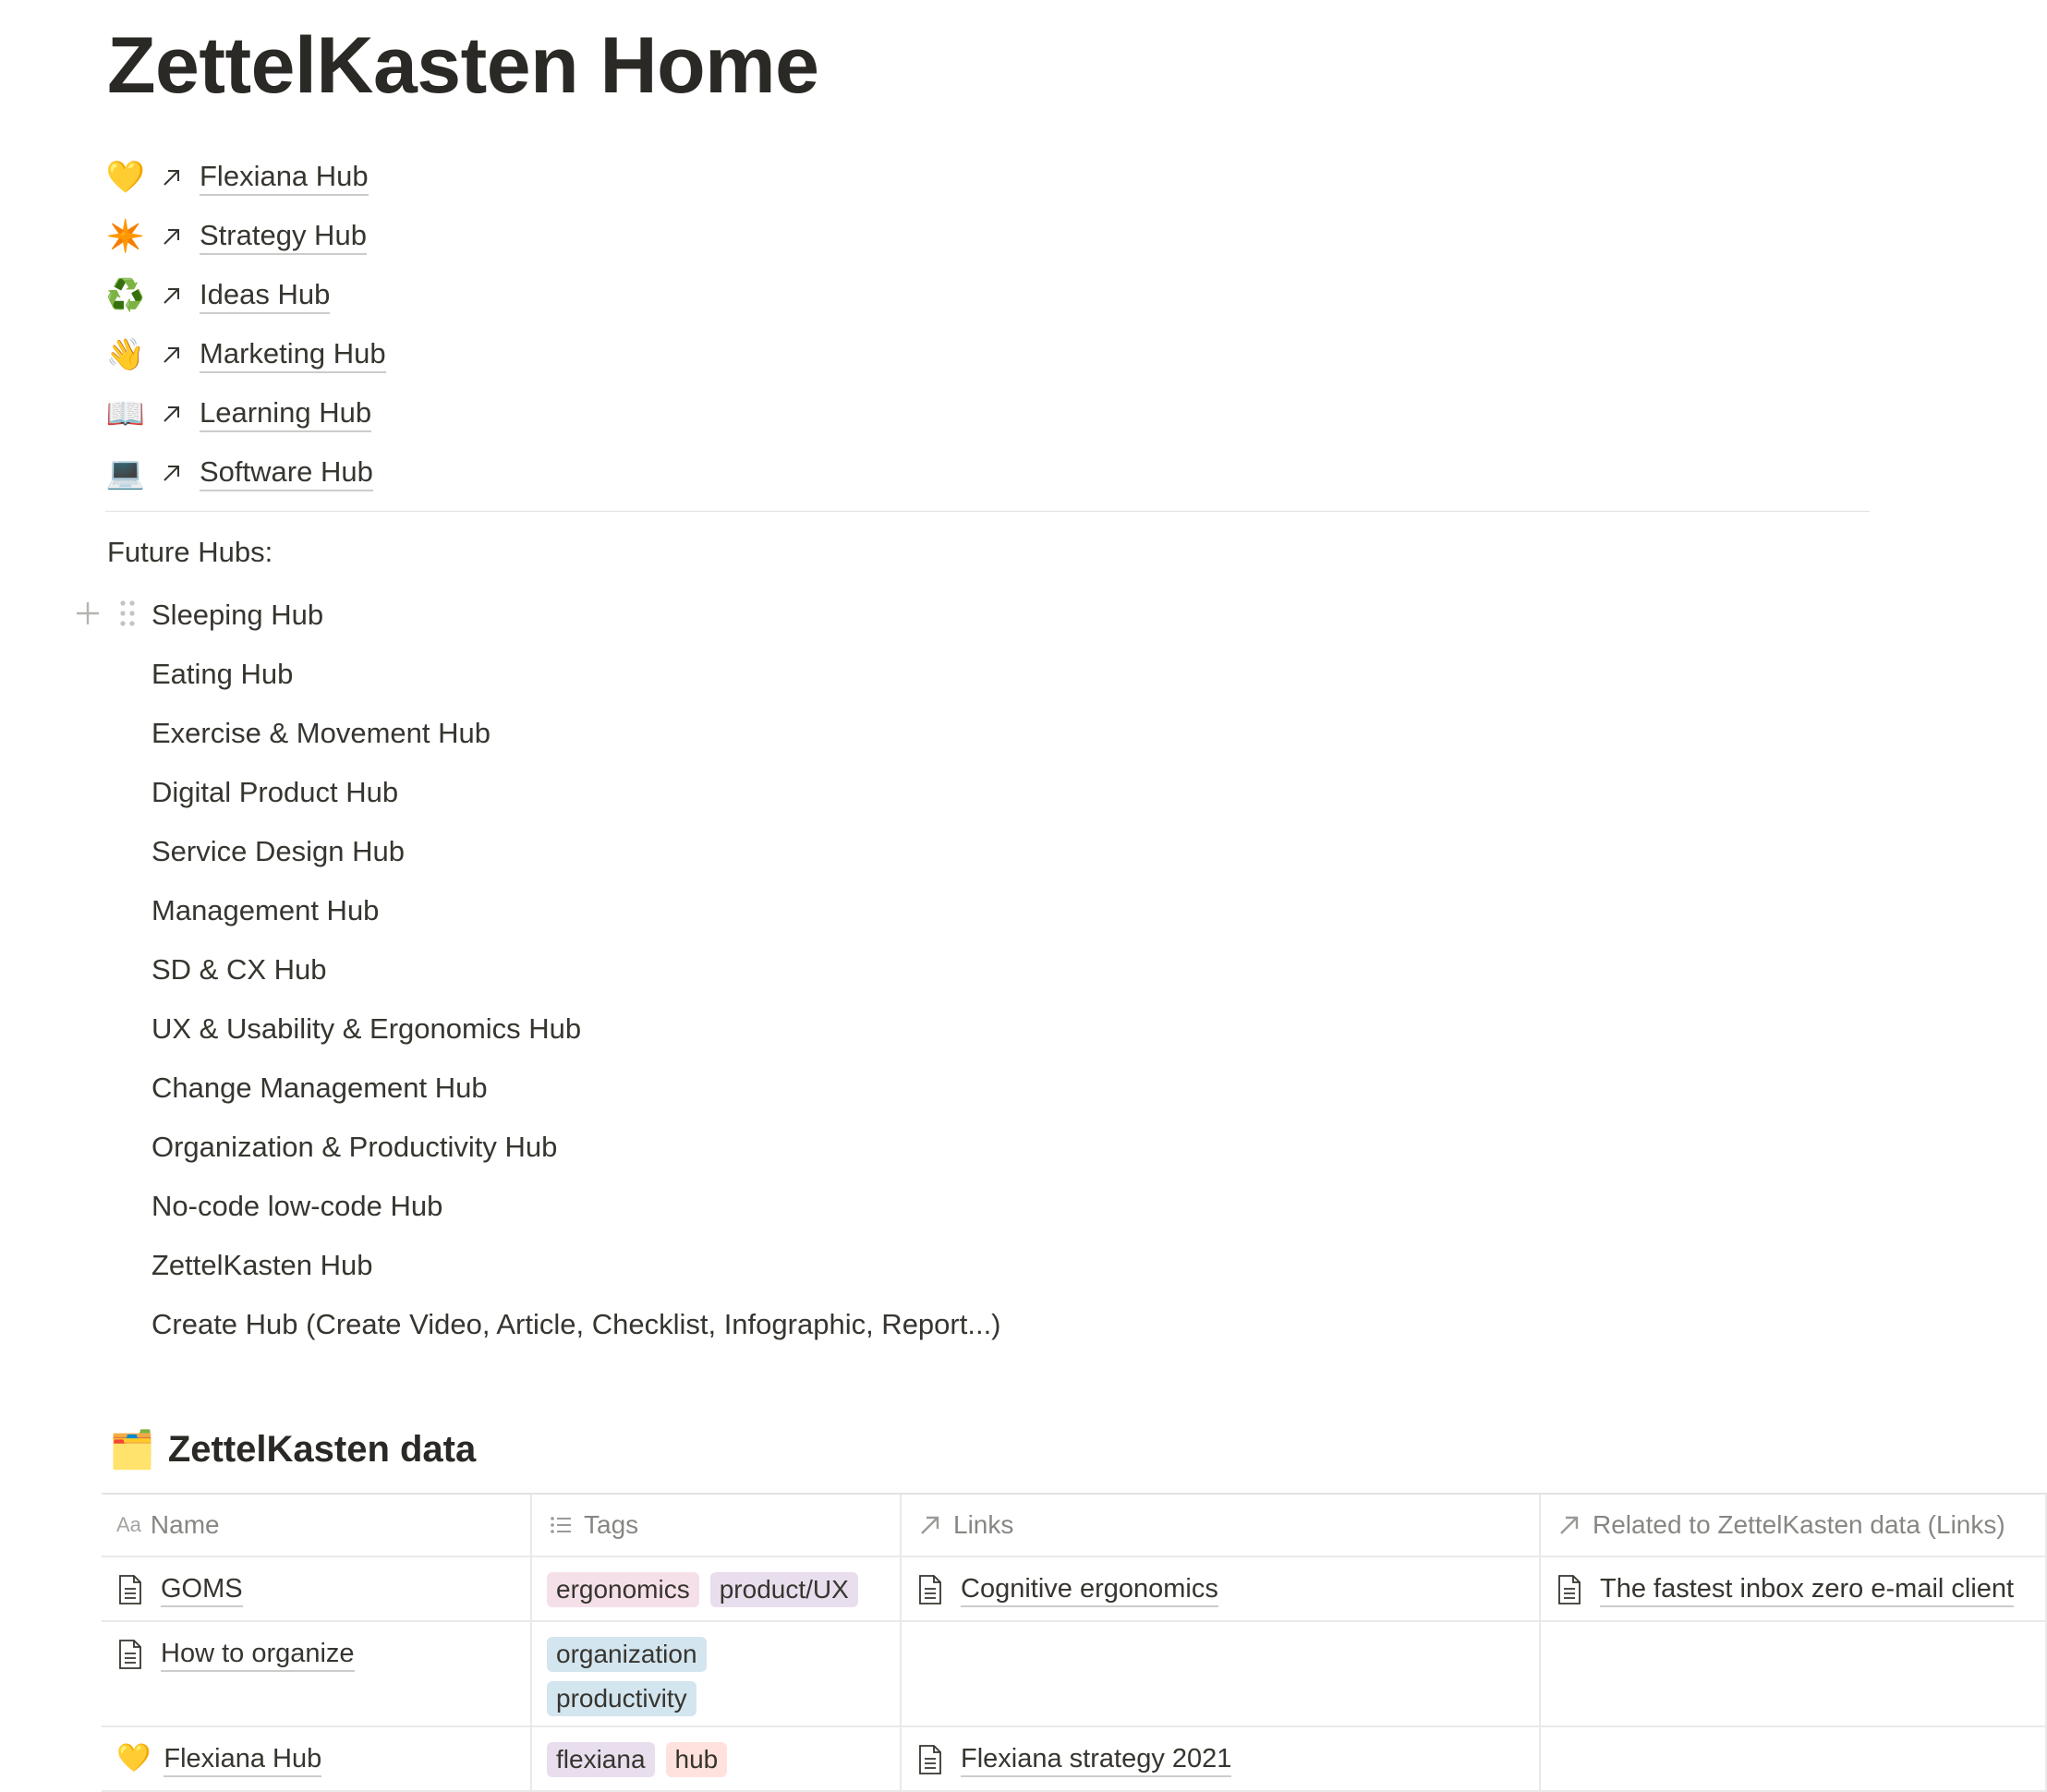  What do you see at coordinates (1221, 1525) in the screenshot?
I see `column-header-links: Links` at bounding box center [1221, 1525].